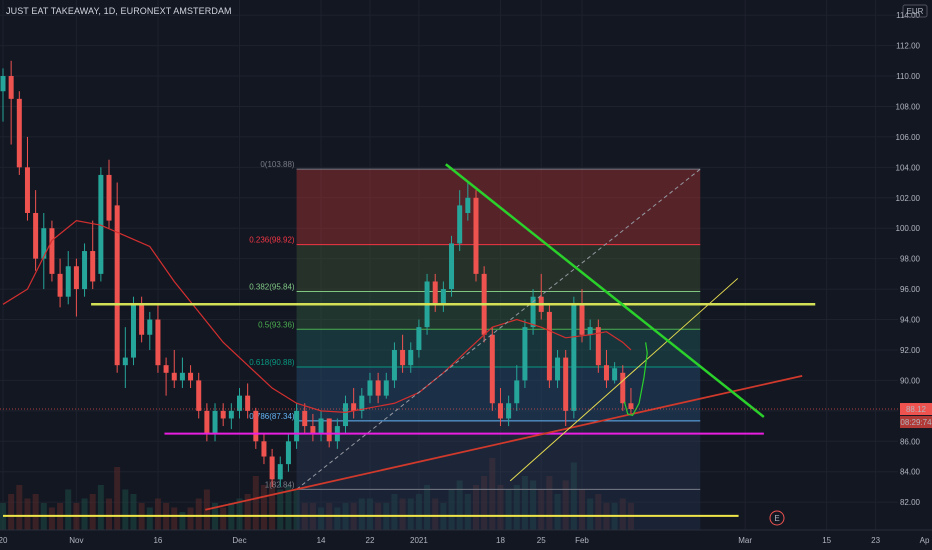 The width and height of the screenshot is (932, 550). I want to click on earnings-event-marker: E, so click(777, 518).